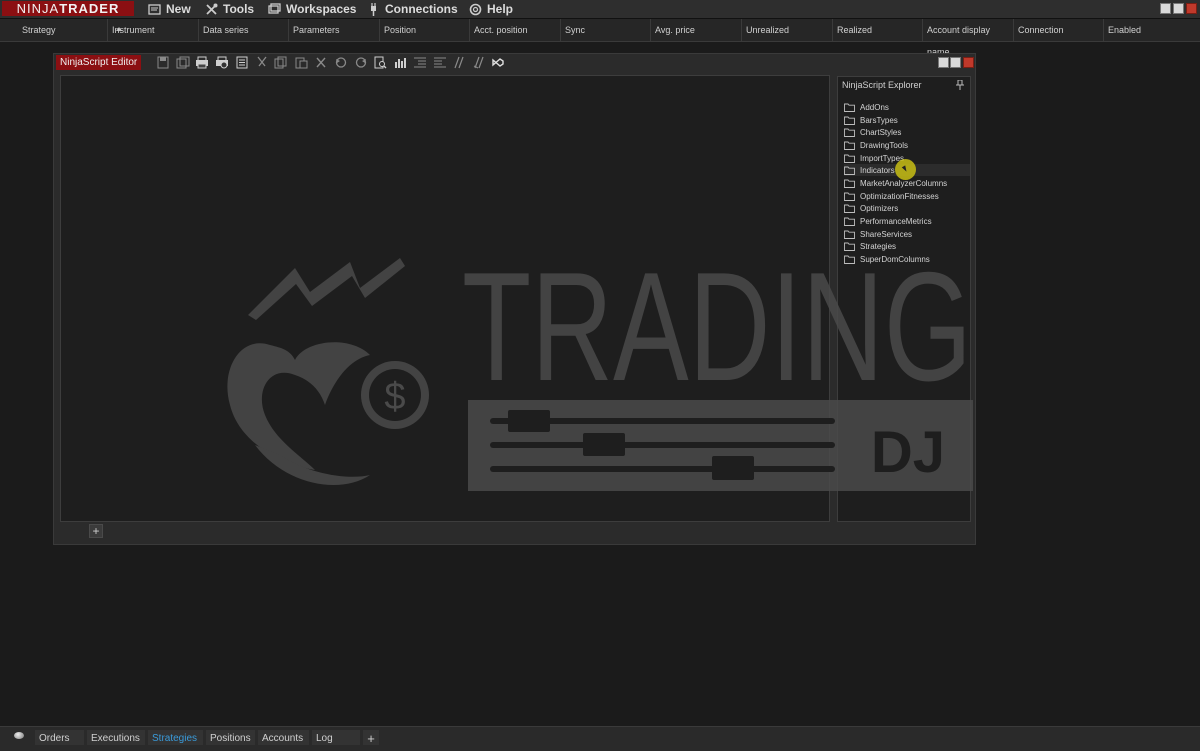  What do you see at coordinates (116, 737) in the screenshot?
I see `tab-executions: Executions` at bounding box center [116, 737].